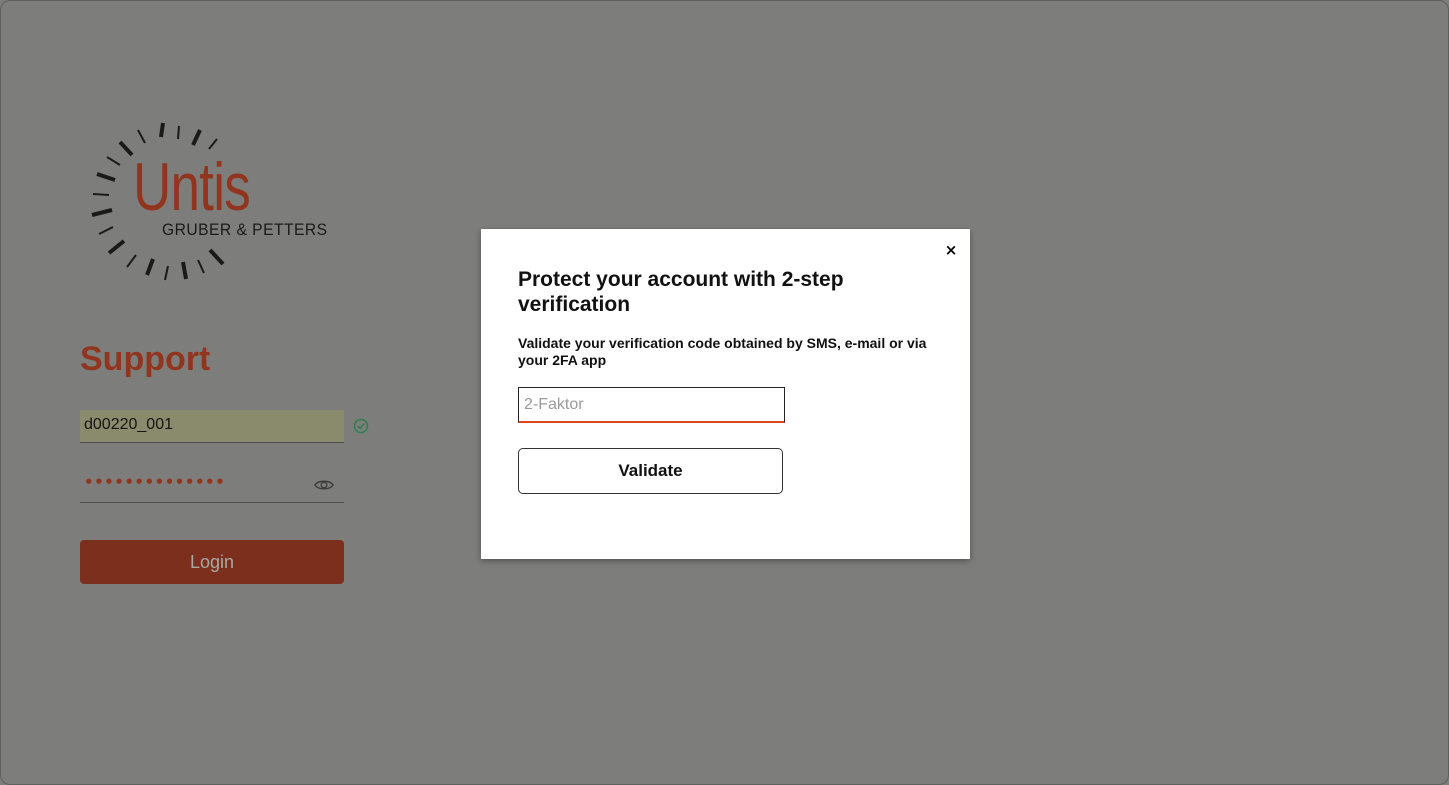  What do you see at coordinates (324, 485) in the screenshot?
I see `eye-icon` at bounding box center [324, 485].